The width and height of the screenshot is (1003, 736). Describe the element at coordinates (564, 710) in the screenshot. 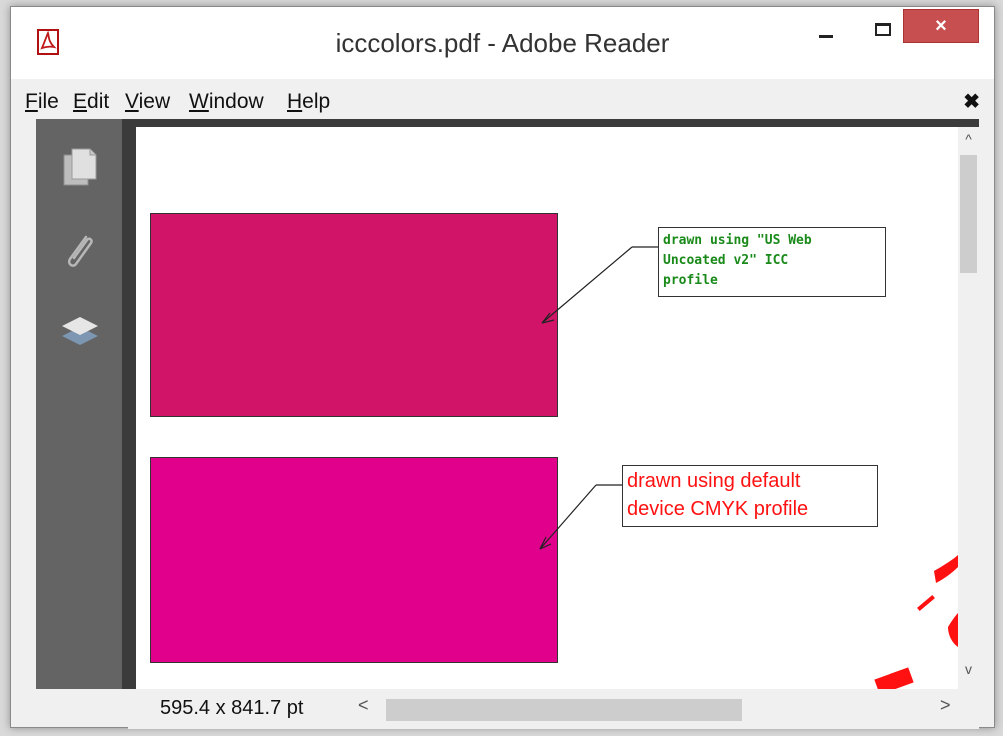

I see `horizontal-scroll-thumb` at that location.